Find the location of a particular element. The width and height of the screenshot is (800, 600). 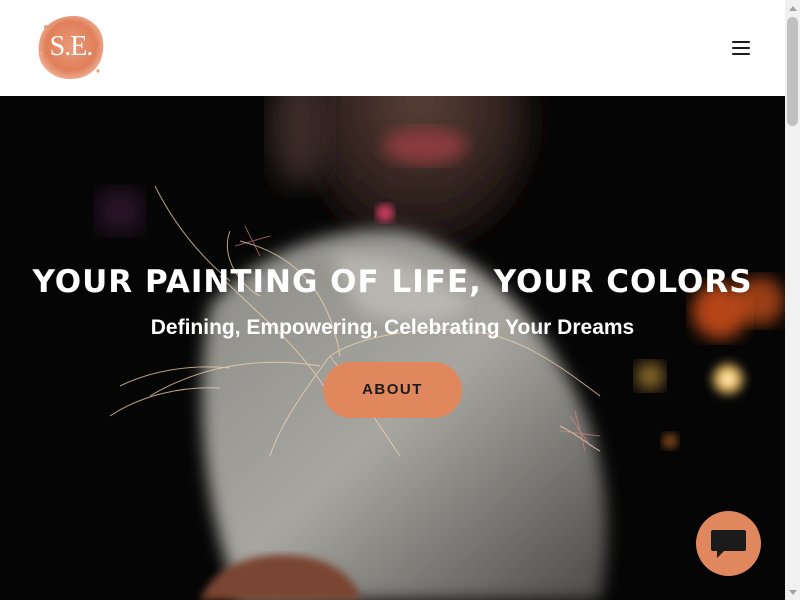

scroll-up-arrow-icon is located at coordinates (793, 8).